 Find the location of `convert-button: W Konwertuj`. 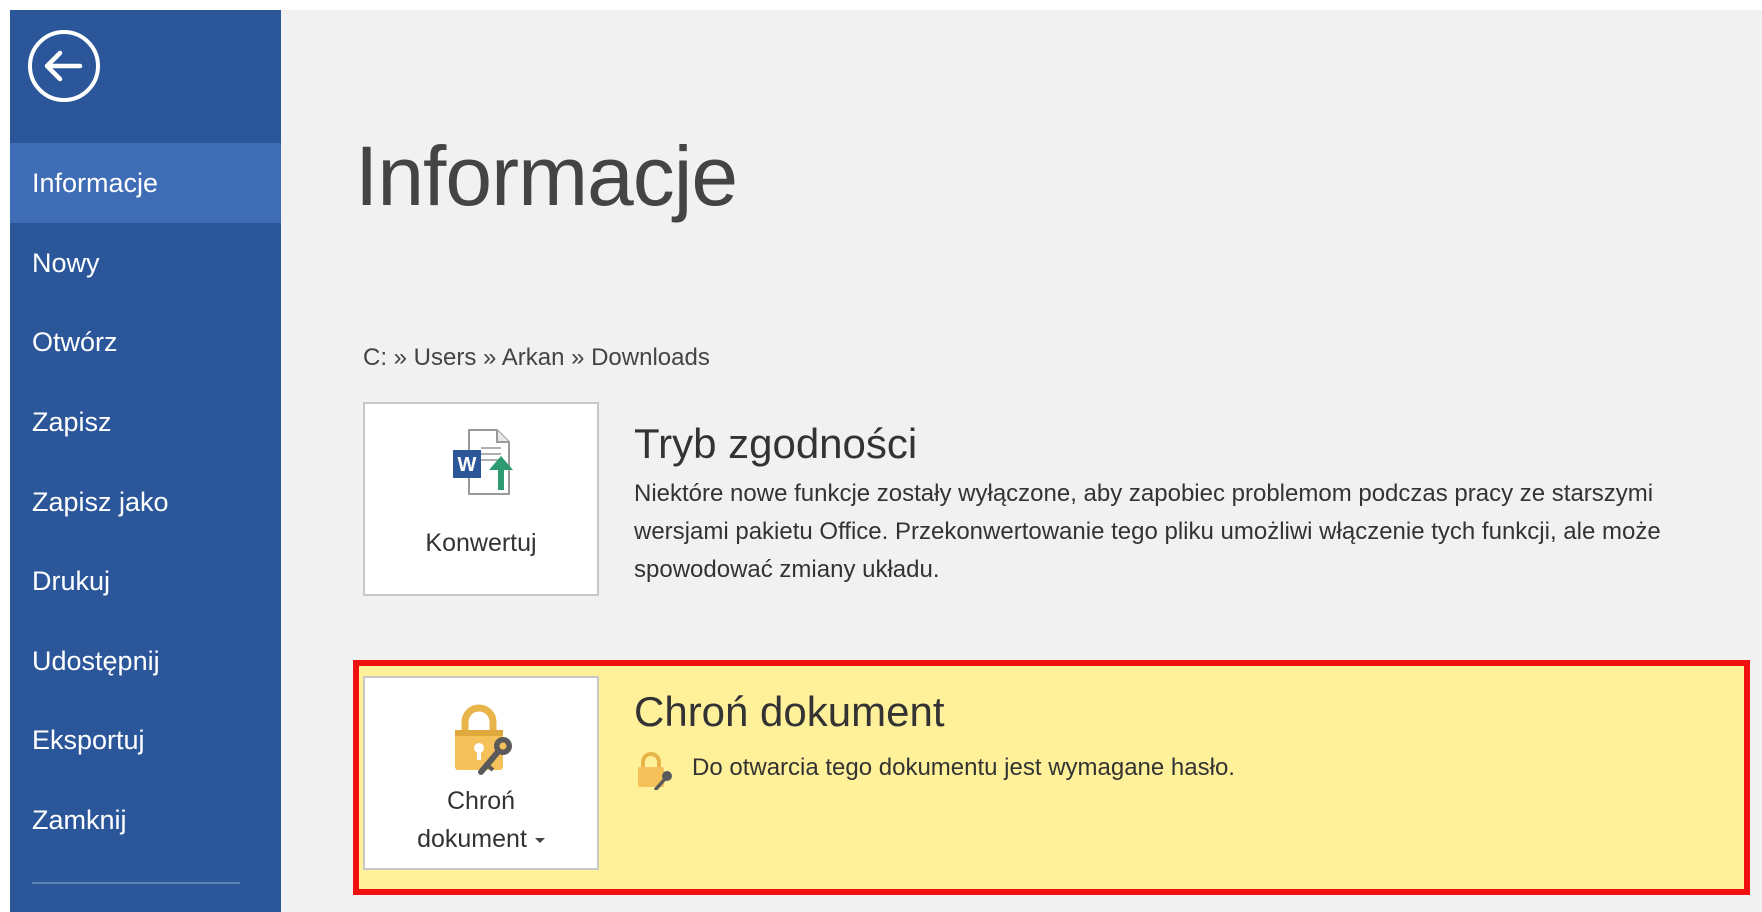

convert-button: W Konwertuj is located at coordinates (481, 499).